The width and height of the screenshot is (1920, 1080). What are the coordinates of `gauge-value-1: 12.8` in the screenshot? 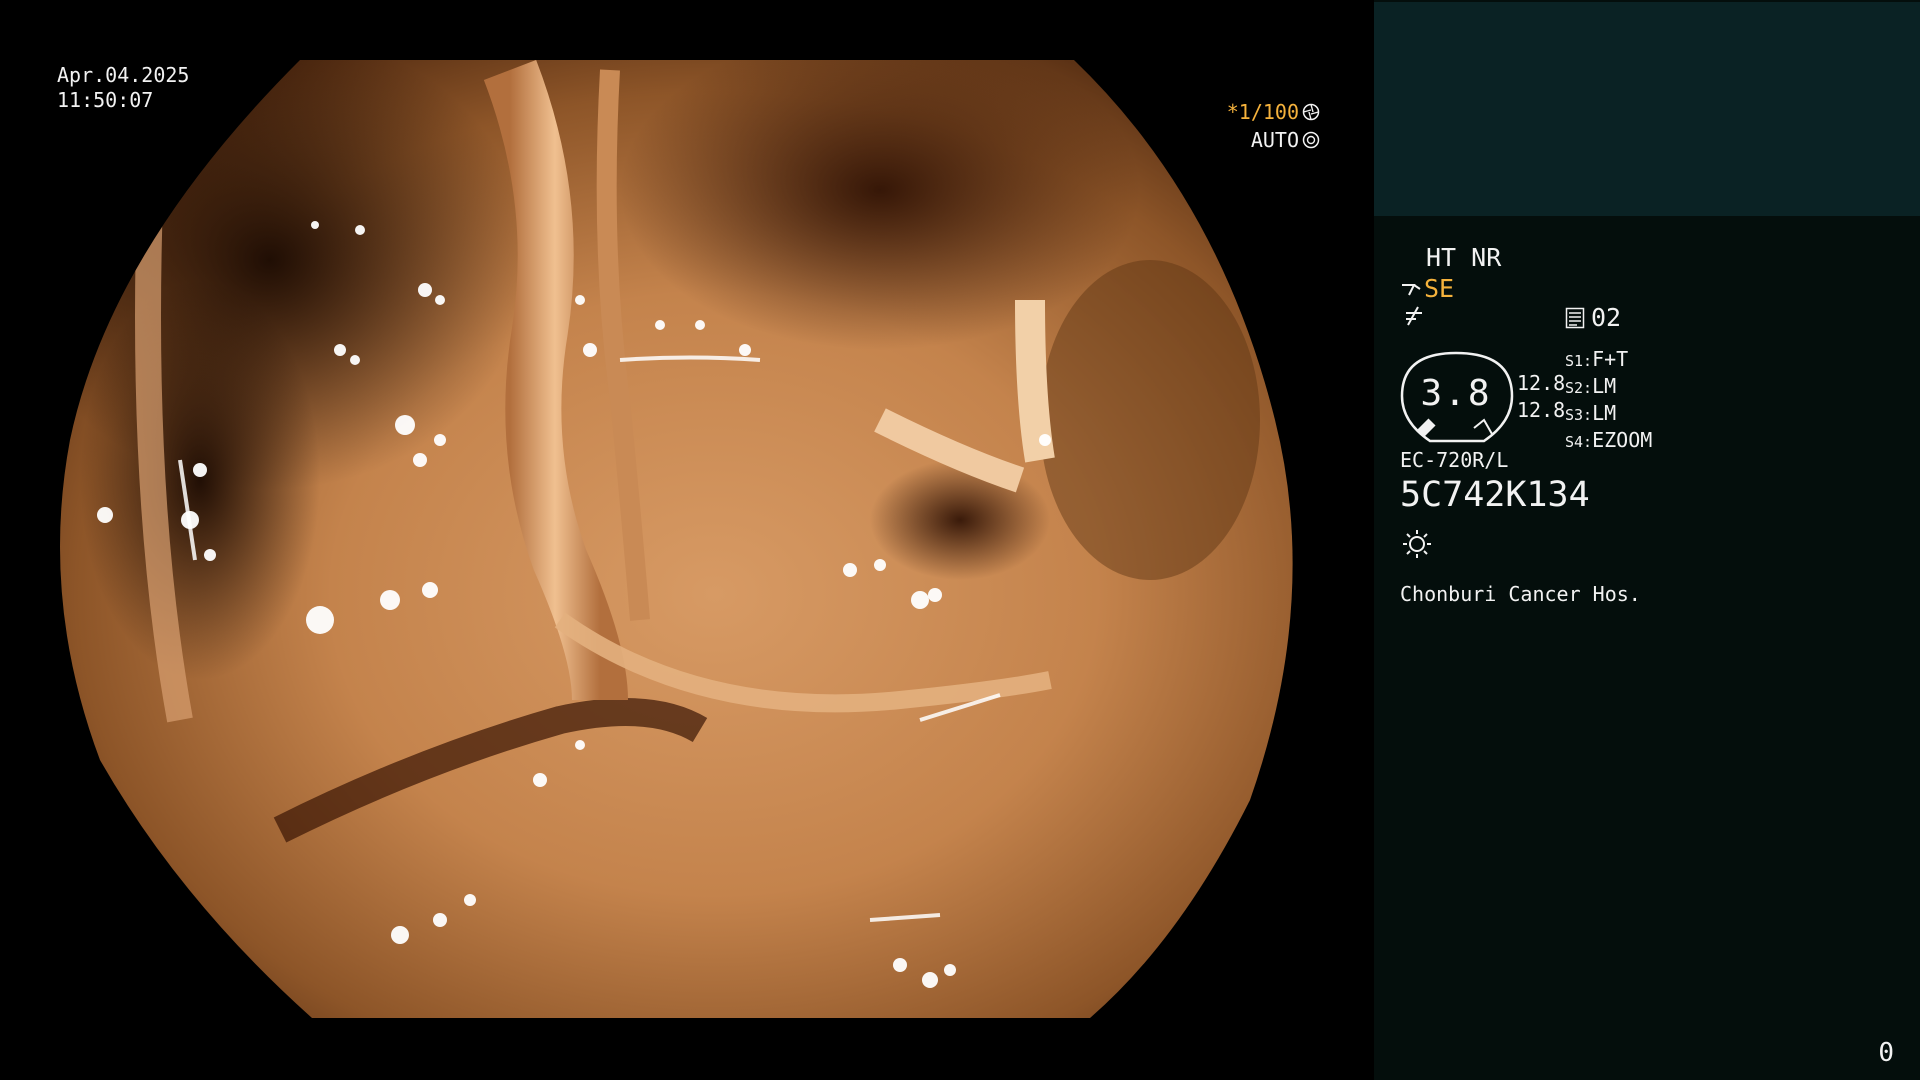 It's located at (1541, 383).